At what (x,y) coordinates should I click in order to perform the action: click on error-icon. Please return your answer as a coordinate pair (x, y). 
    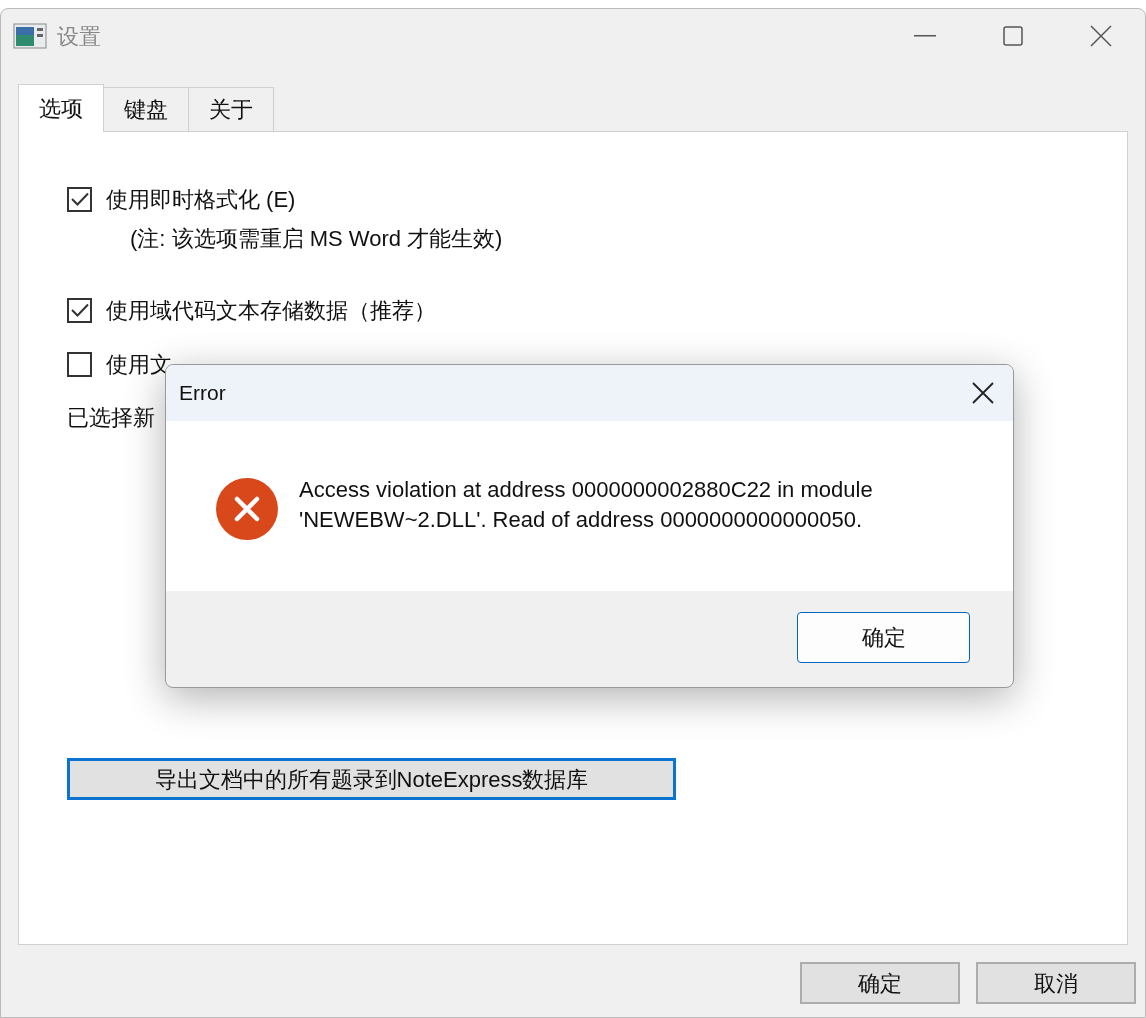
    Looking at the image, I should click on (247, 509).